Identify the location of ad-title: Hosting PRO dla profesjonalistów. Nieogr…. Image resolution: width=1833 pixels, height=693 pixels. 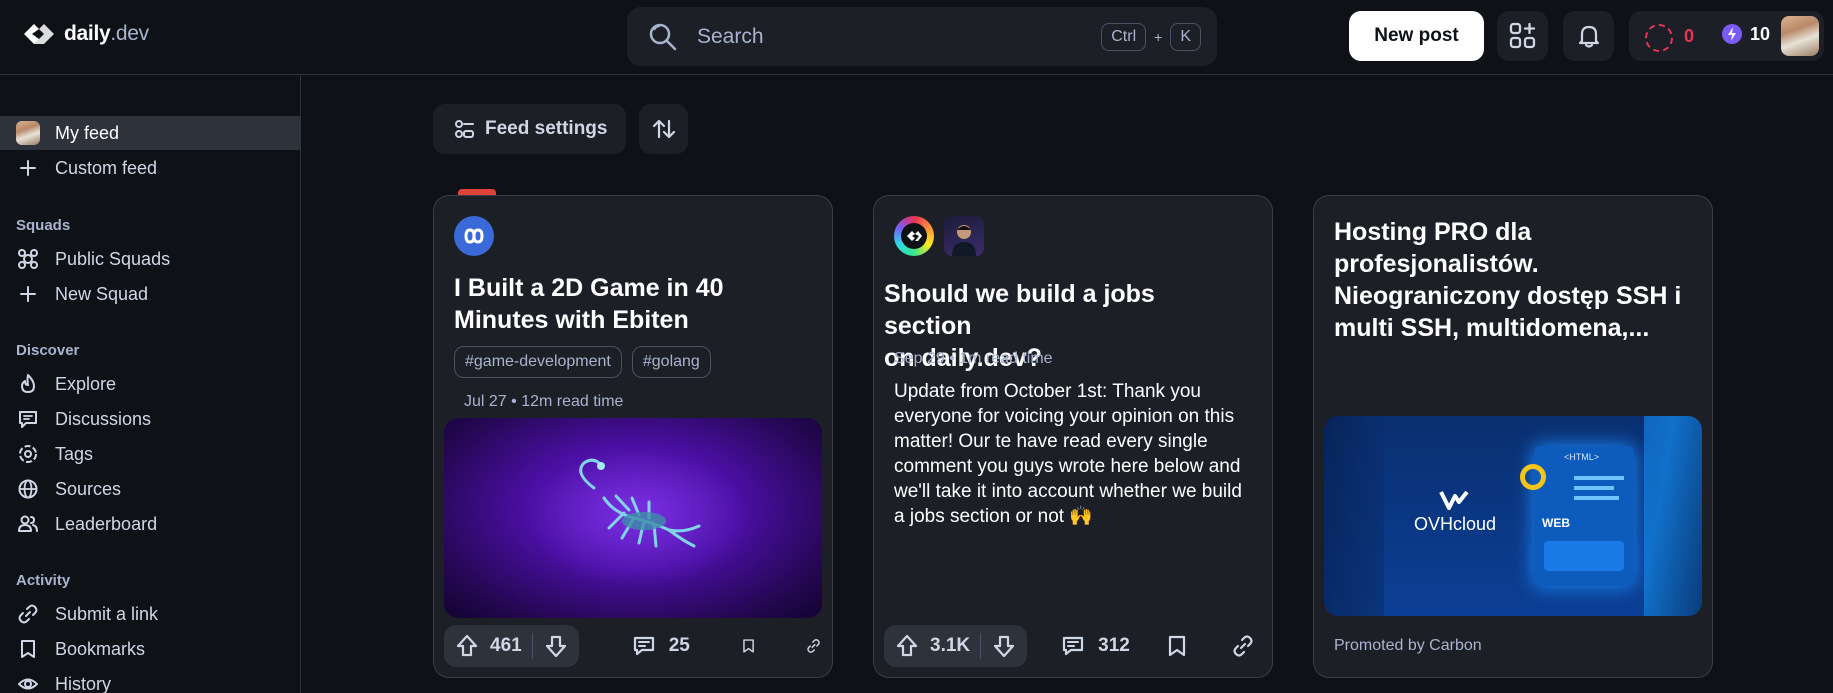
(1514, 280).